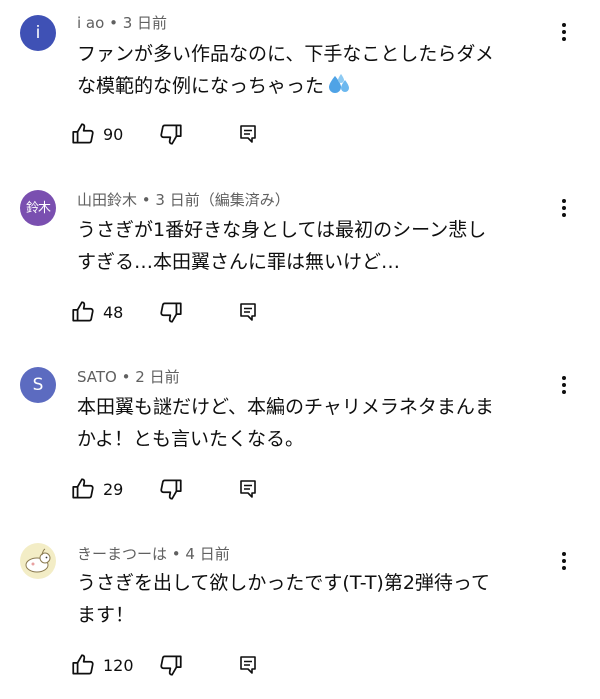  I want to click on like-button: 48, so click(96, 312).